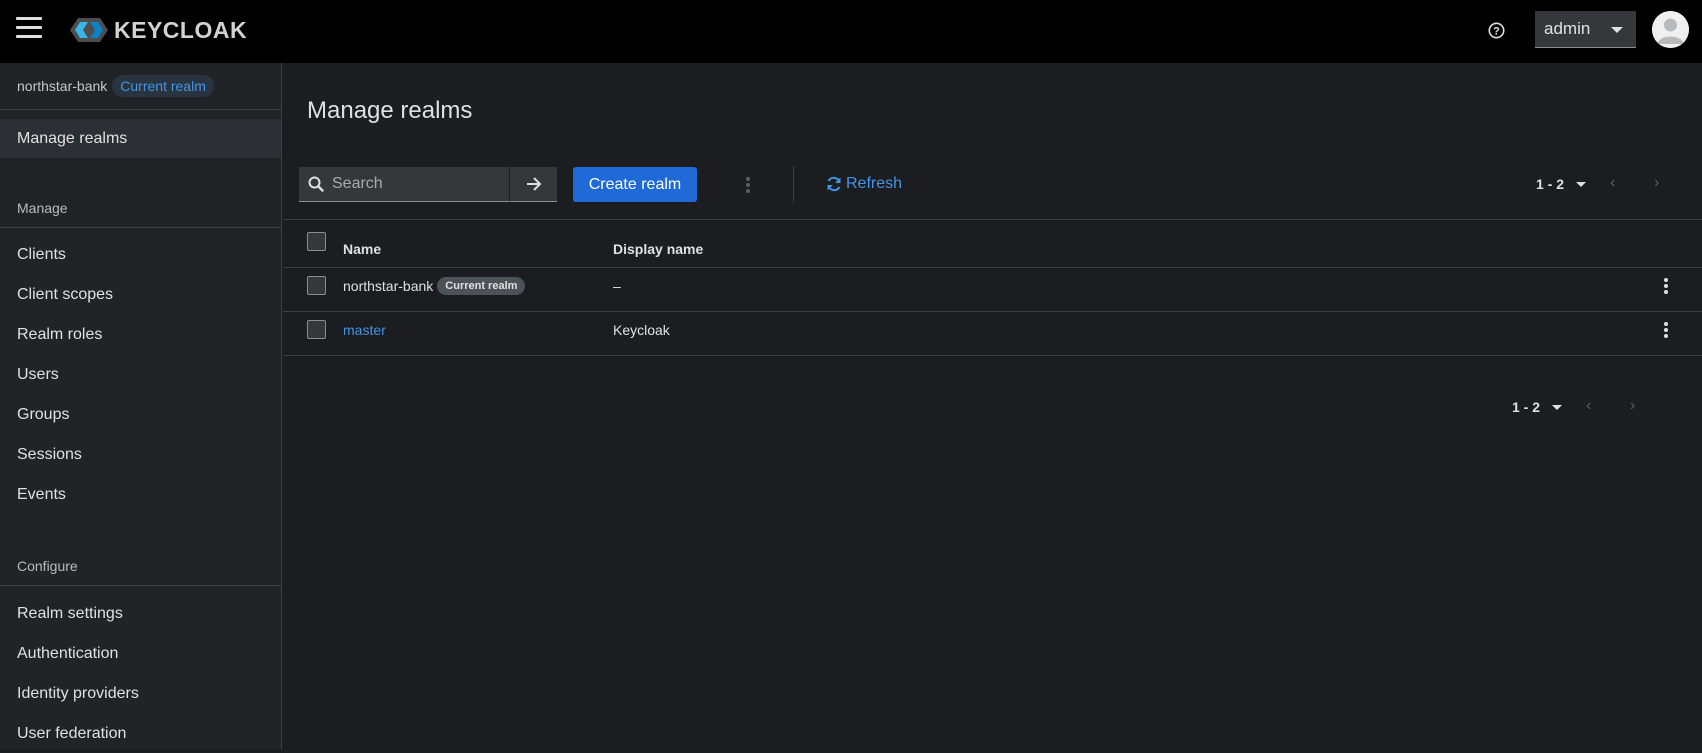 This screenshot has width=1702, height=753. I want to click on refresh-icon, so click(834, 184).